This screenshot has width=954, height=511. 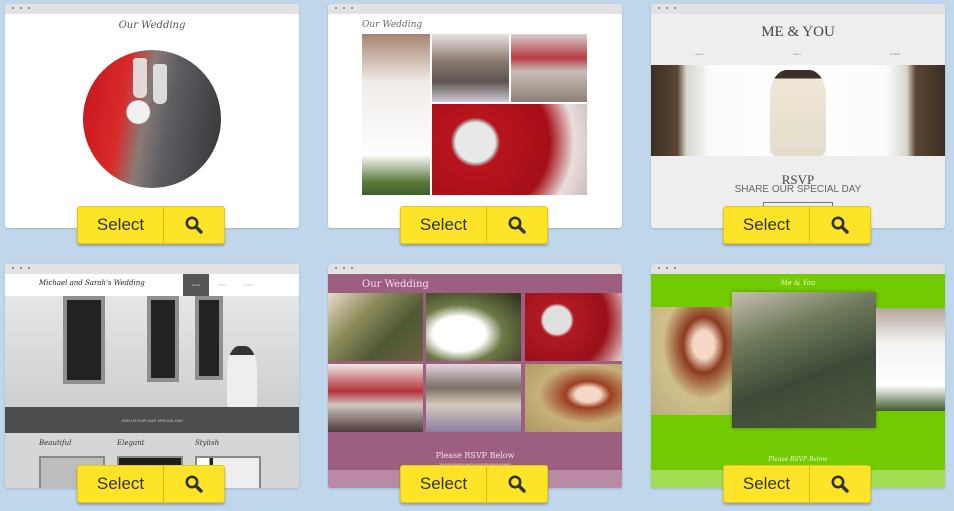 I want to click on nav-item-home: Home, so click(x=196, y=285).